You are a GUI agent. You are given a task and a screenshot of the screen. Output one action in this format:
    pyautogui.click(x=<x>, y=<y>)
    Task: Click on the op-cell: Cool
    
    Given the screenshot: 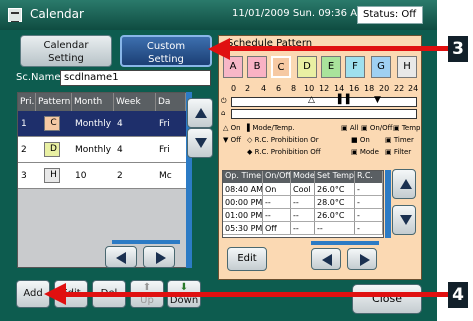 What is the action you would take?
    pyautogui.click(x=303, y=189)
    